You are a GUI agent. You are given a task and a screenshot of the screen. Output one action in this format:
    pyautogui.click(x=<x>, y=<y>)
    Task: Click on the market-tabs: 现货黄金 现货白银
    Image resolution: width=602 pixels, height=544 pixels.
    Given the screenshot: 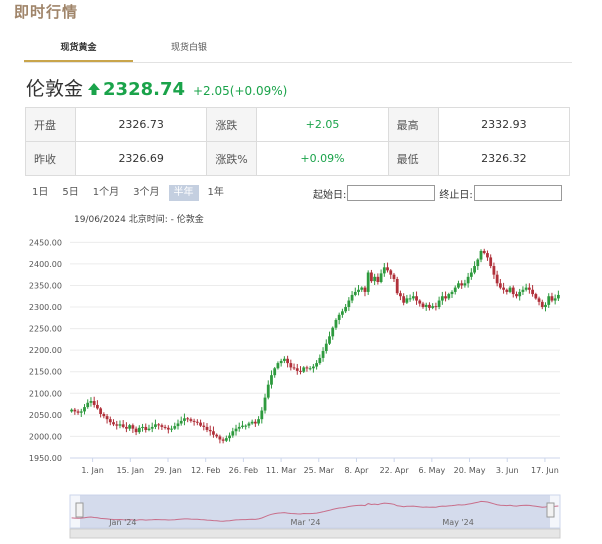 What is the action you would take?
    pyautogui.click(x=298, y=50)
    